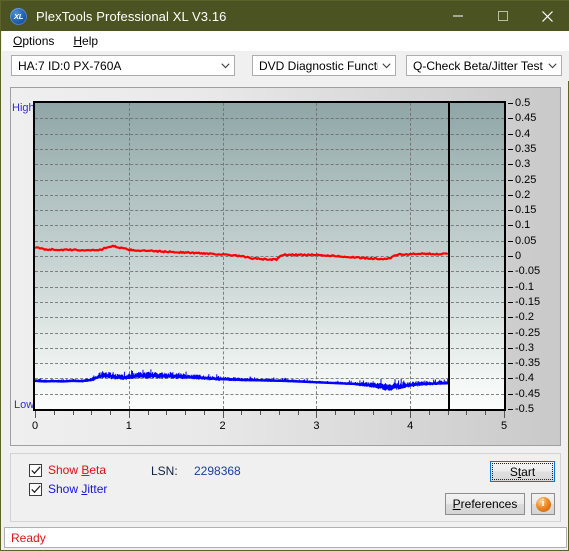  I want to click on y-axis-label: 0.05, so click(526, 240).